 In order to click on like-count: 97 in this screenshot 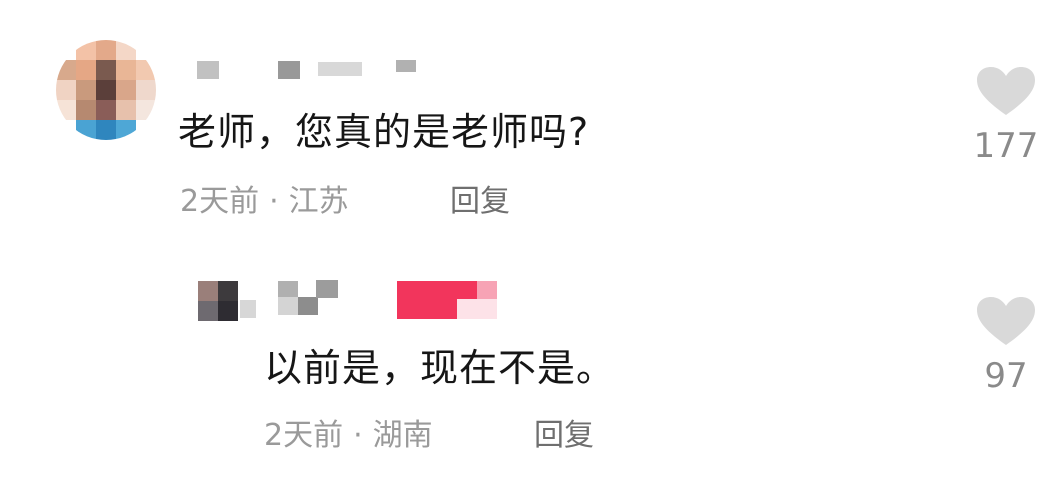, I will do `click(1006, 376)`.